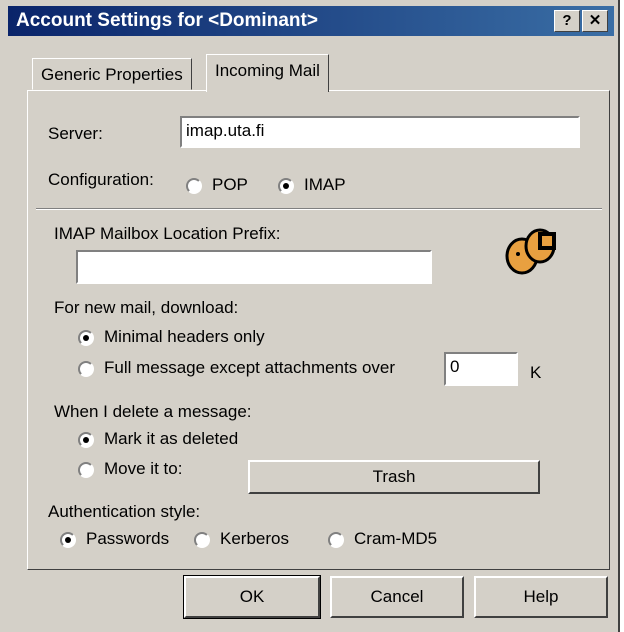 This screenshot has width=624, height=632. Describe the element at coordinates (171, 438) in the screenshot. I see `mark-deleted-label: Mark it as deleted` at that location.